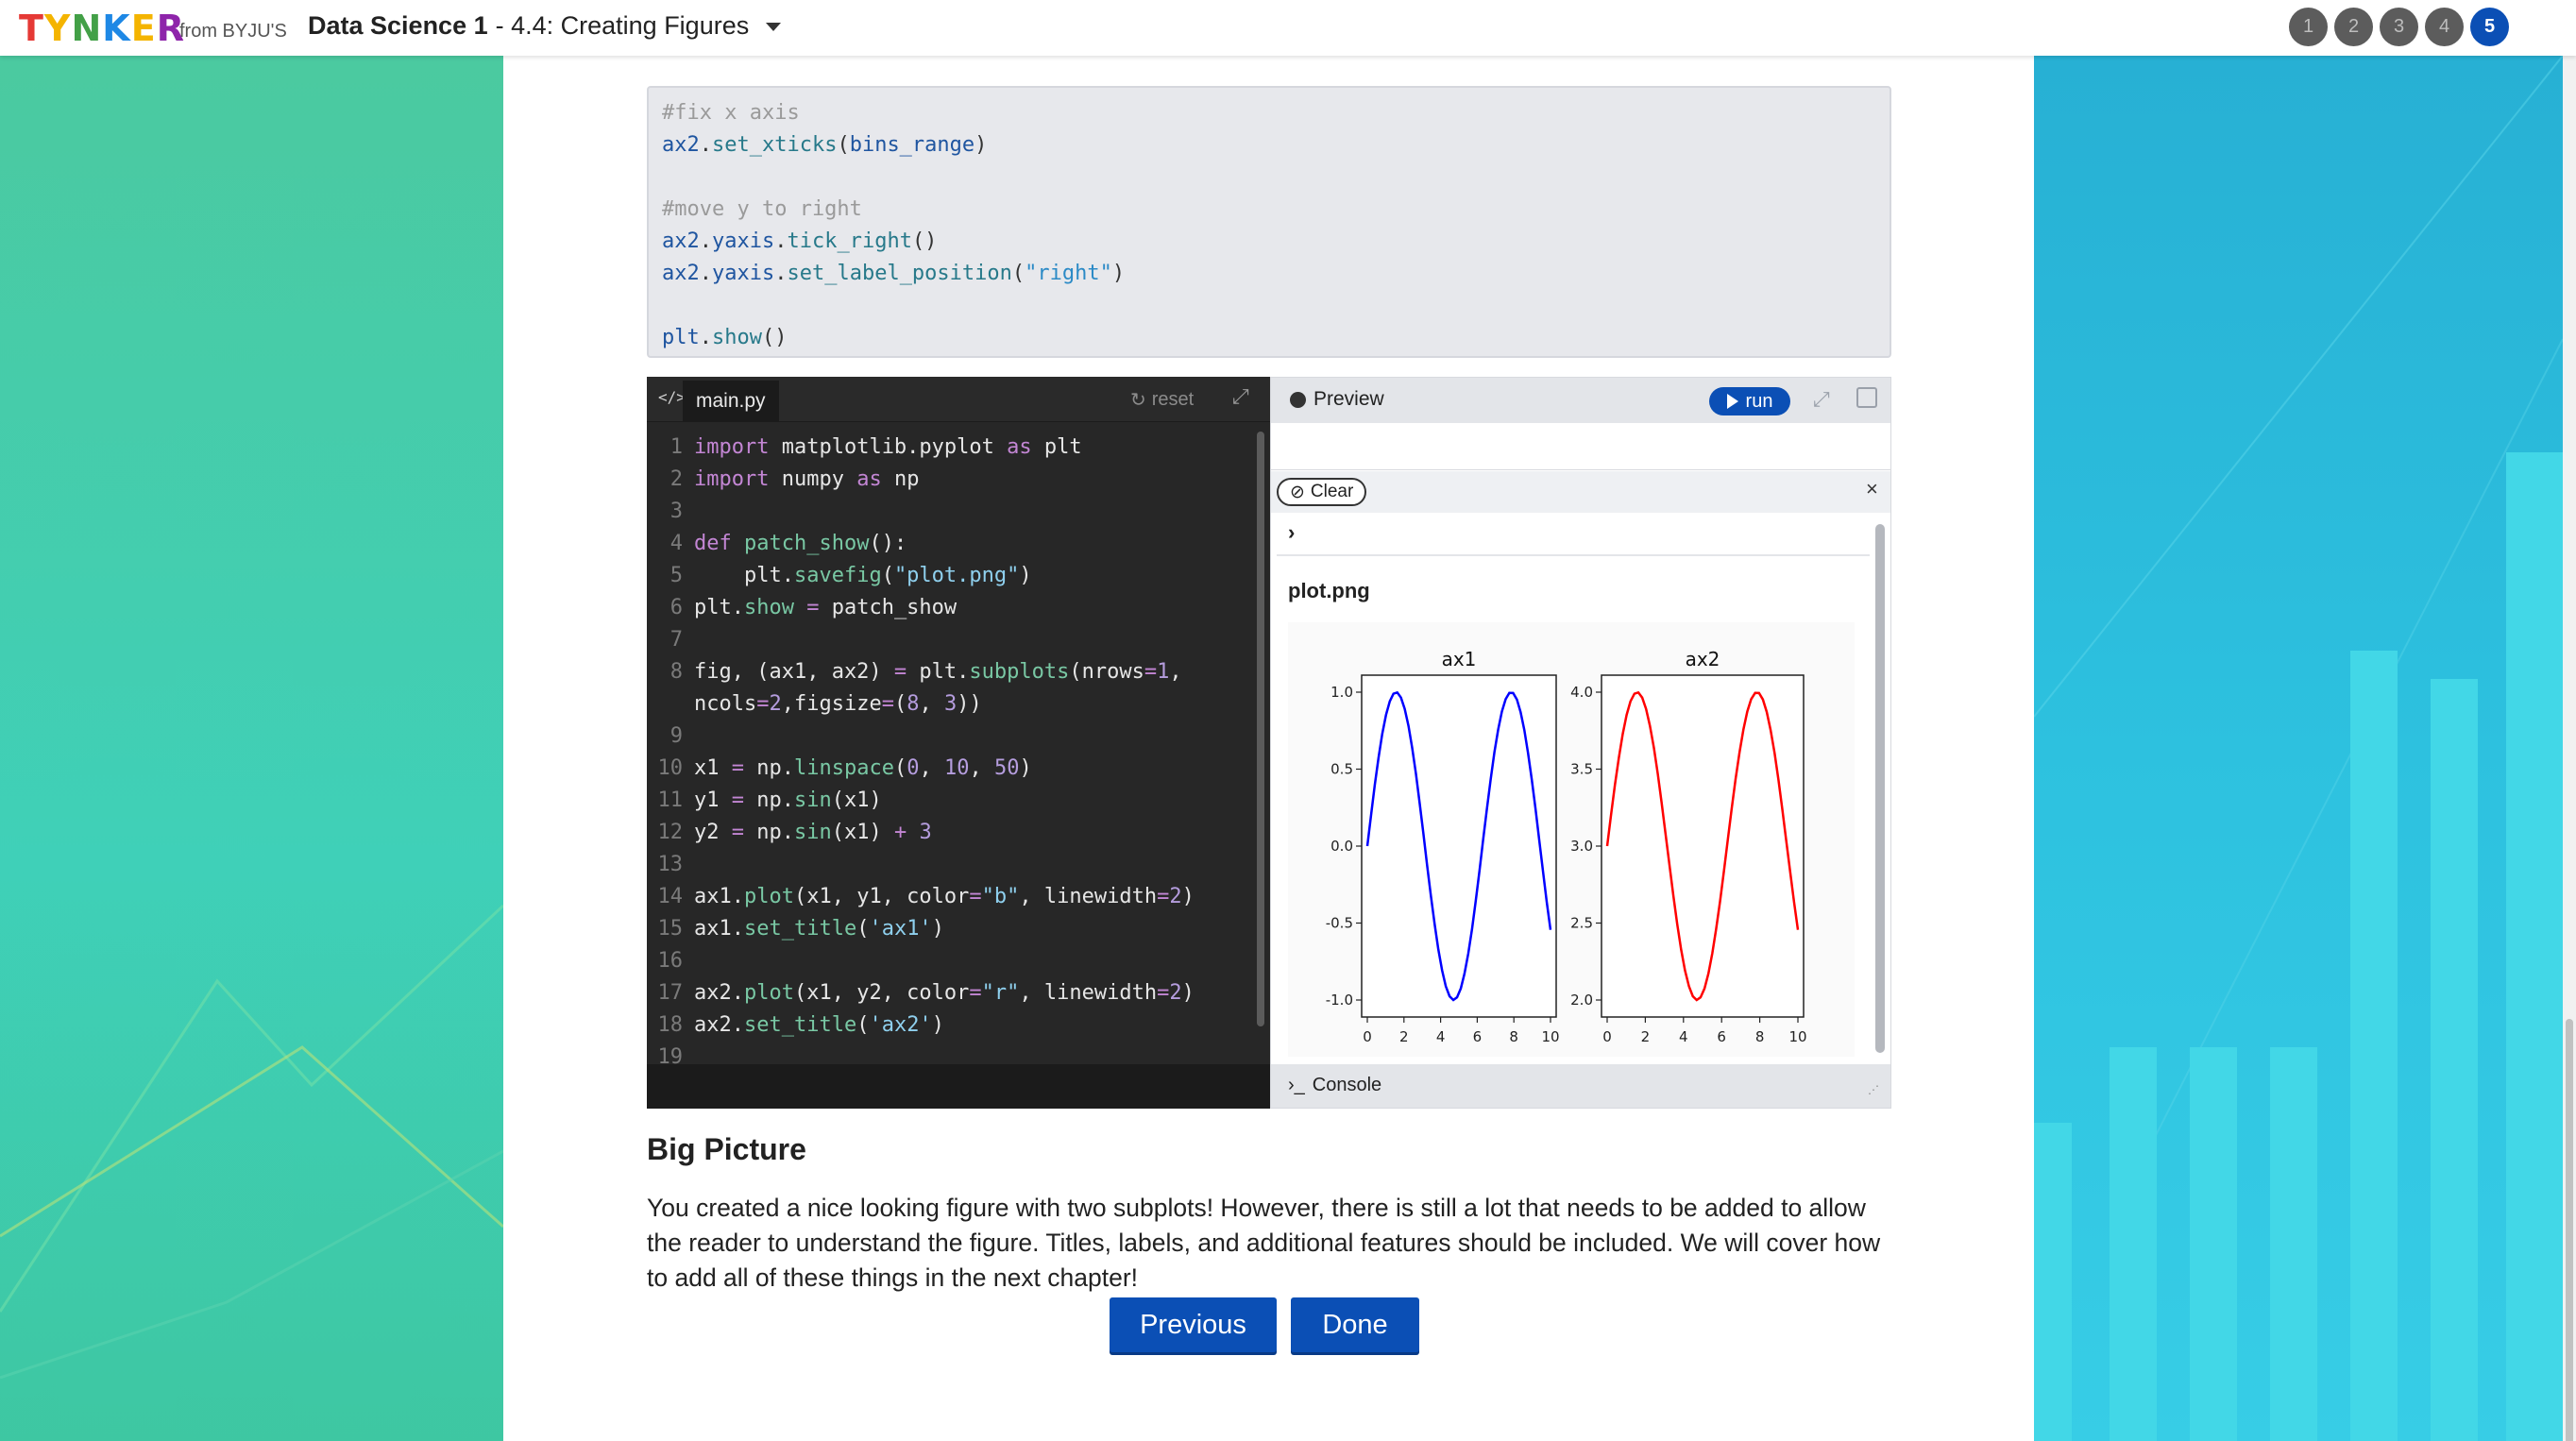 This screenshot has height=1441, width=2576. What do you see at coordinates (894, 273) in the screenshot?
I see `code-snippet-line: ax2.yaxis.set_label_position("right")` at bounding box center [894, 273].